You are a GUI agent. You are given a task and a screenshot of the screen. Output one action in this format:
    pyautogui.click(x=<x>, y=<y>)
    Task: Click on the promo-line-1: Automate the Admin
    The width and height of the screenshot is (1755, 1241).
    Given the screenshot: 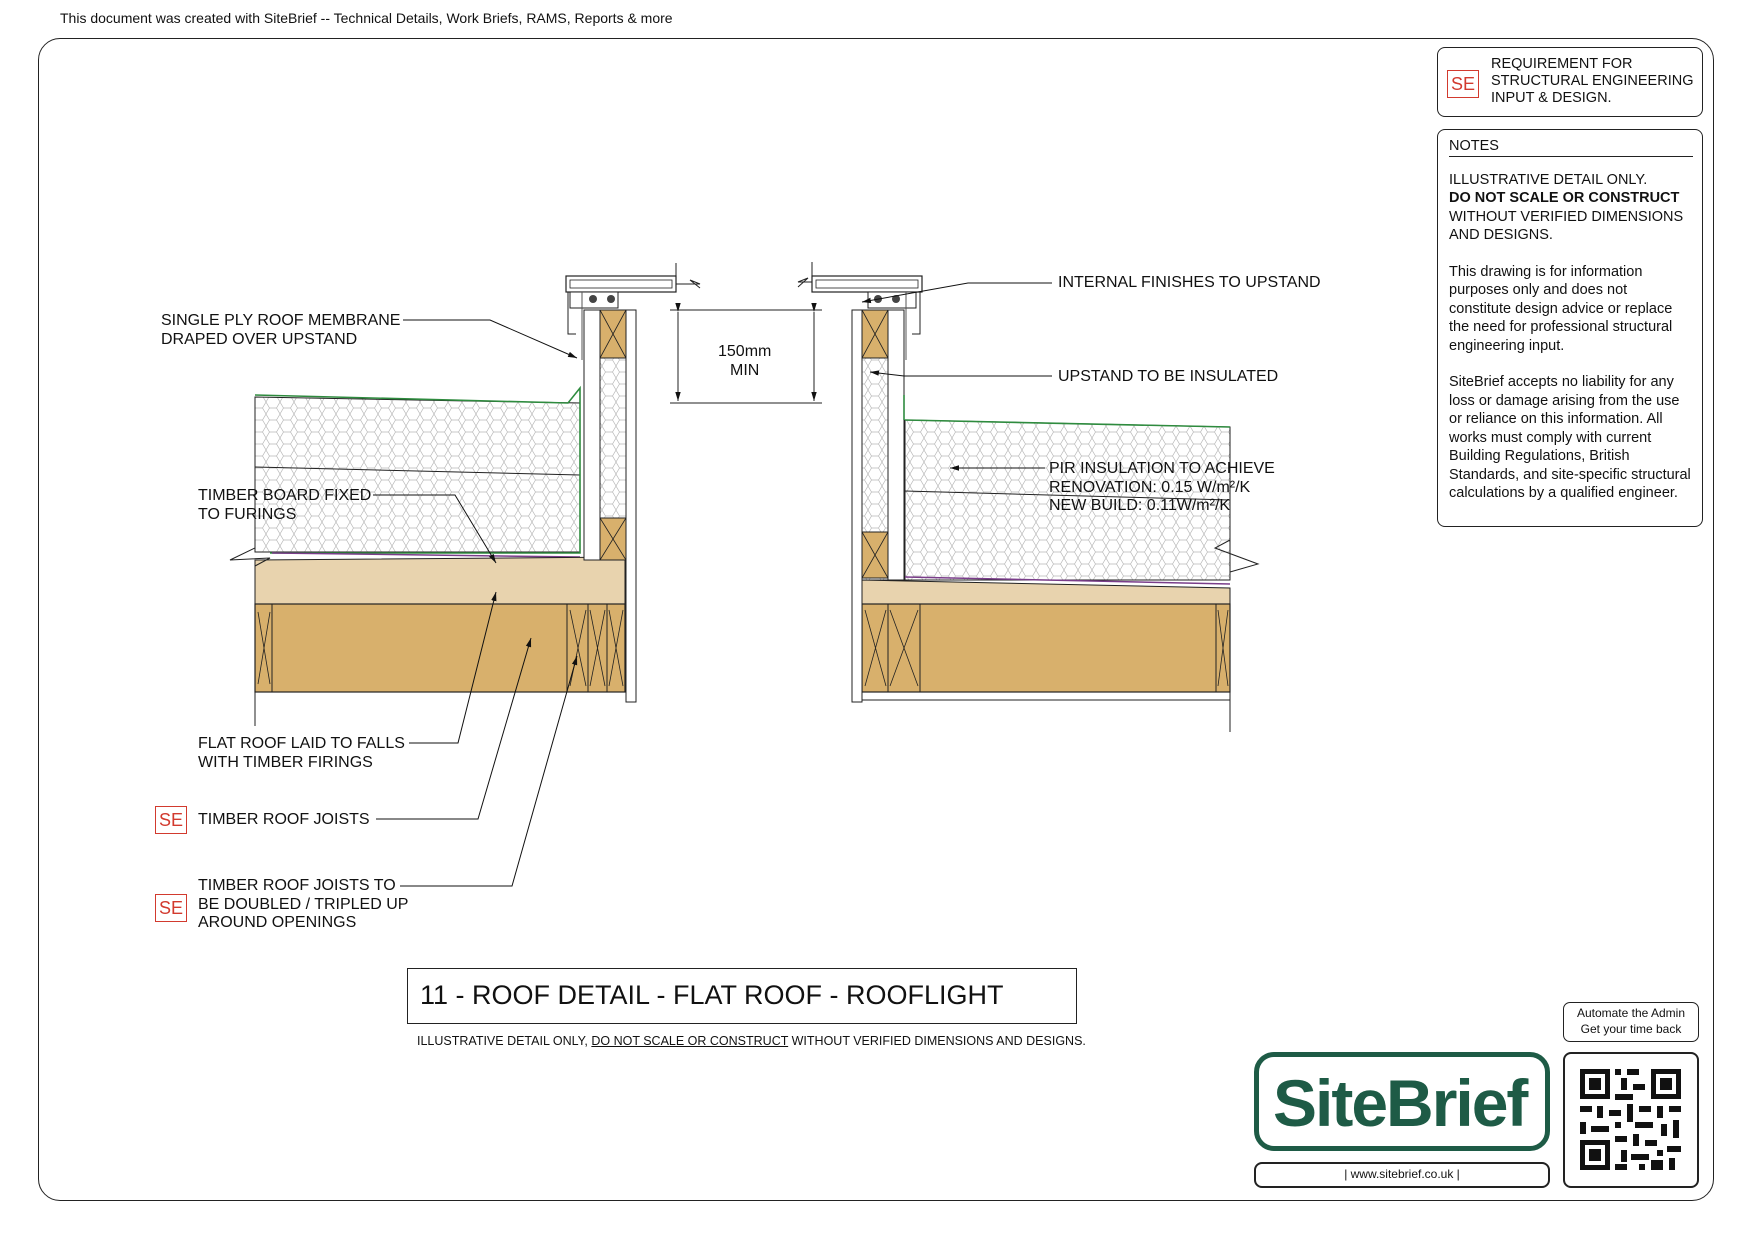 What is the action you would take?
    pyautogui.click(x=1631, y=1013)
    